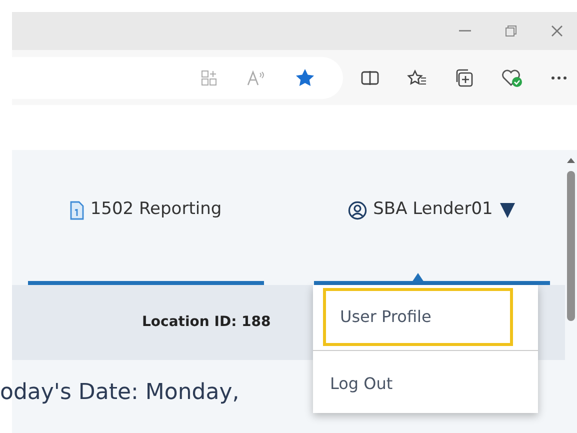 Image resolution: width=577 pixels, height=433 pixels. I want to click on split-screen-icon, so click(370, 78).